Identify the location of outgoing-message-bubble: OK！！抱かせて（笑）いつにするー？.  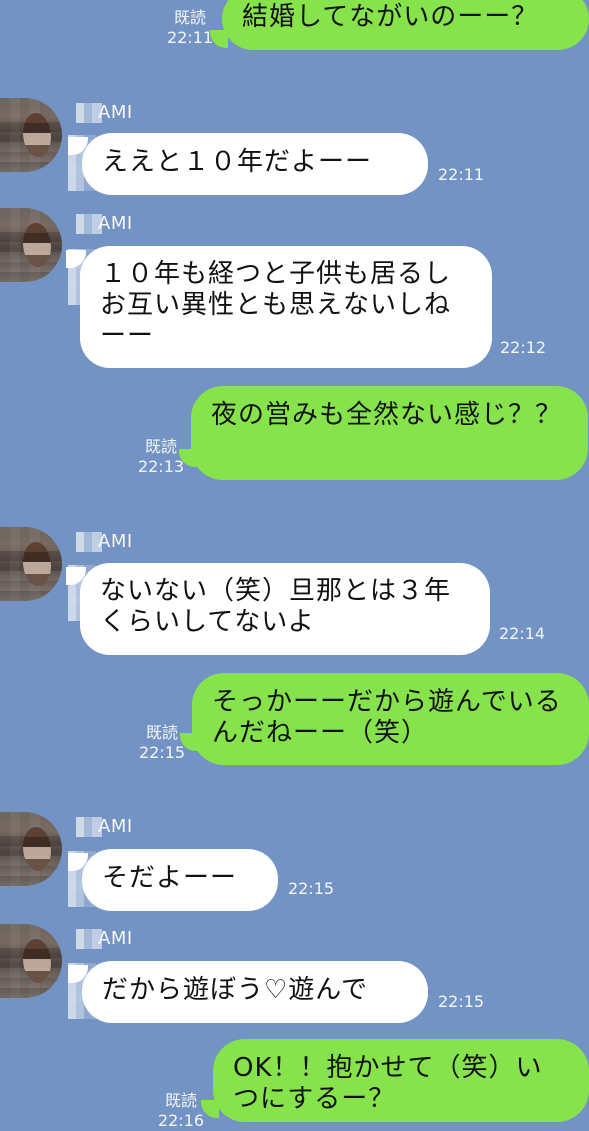
(401, 1080).